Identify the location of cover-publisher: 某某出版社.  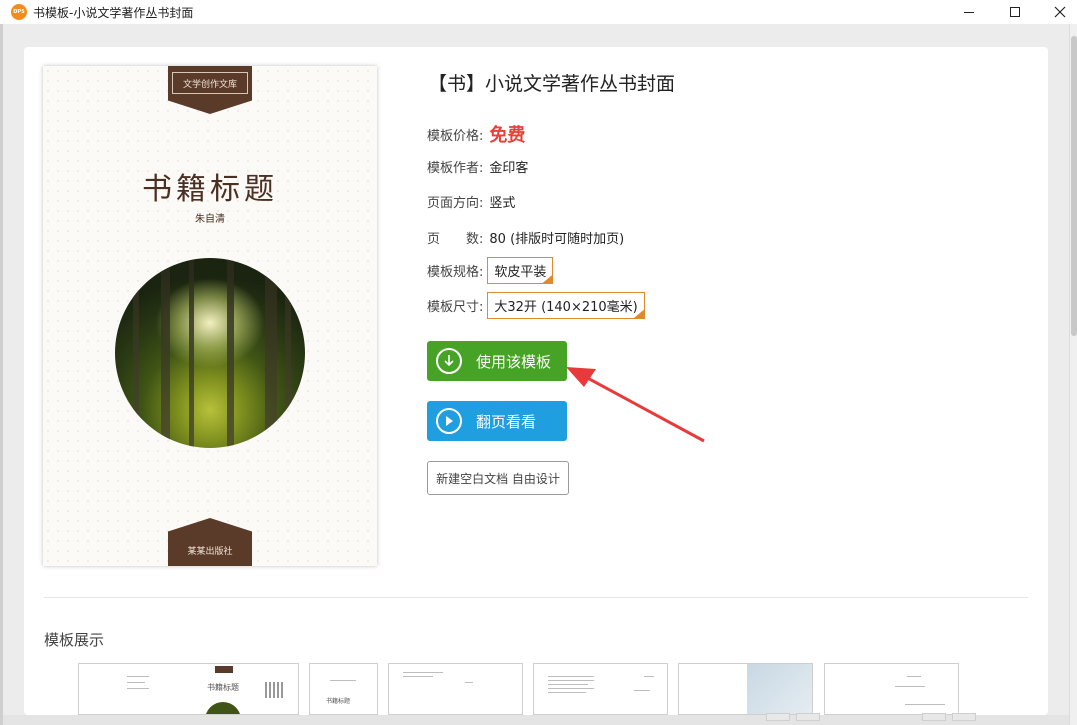
(210, 552).